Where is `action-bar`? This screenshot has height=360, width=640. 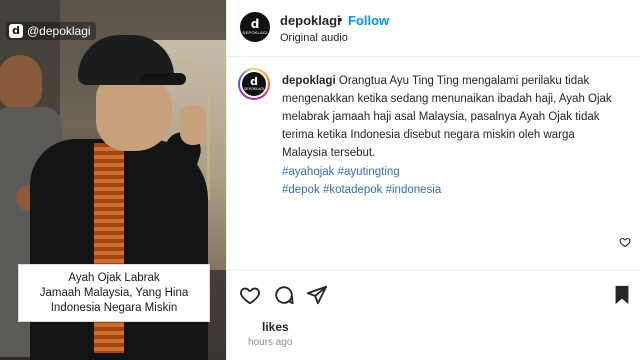 action-bar is located at coordinates (433, 296).